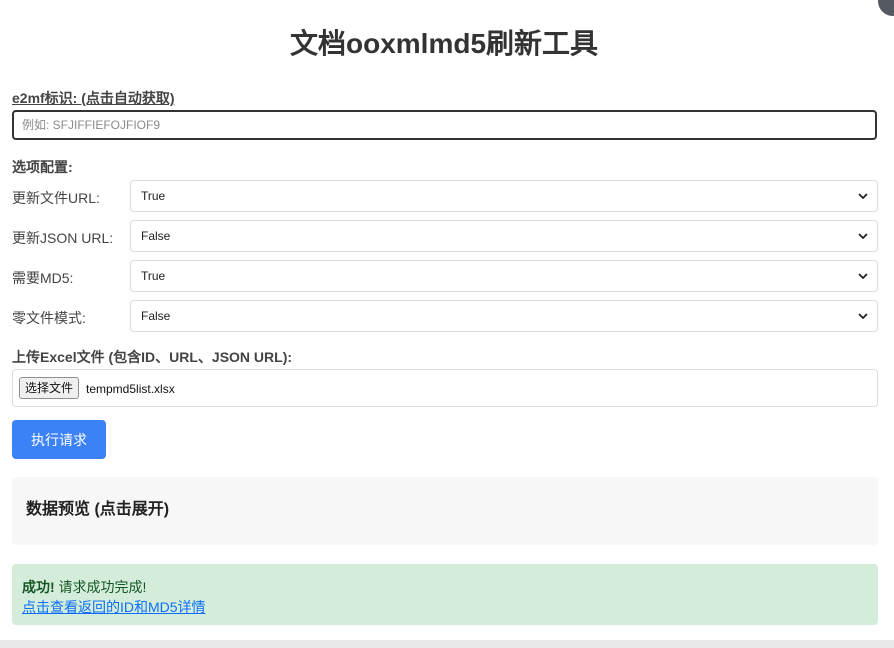 The width and height of the screenshot is (894, 648). What do you see at coordinates (93, 98) in the screenshot?
I see `e2mf-label-link: e2mf标识: (点击自动获取)` at bounding box center [93, 98].